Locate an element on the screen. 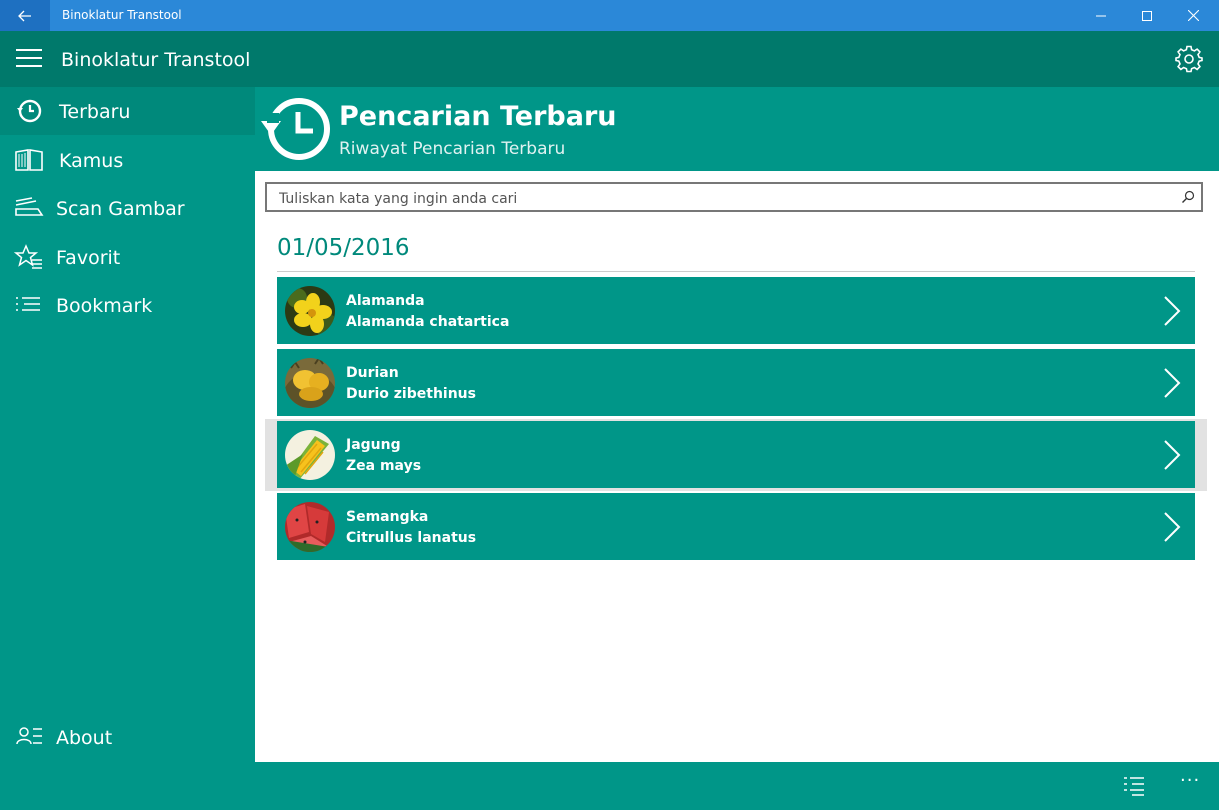  item-name: Durian is located at coordinates (372, 373).